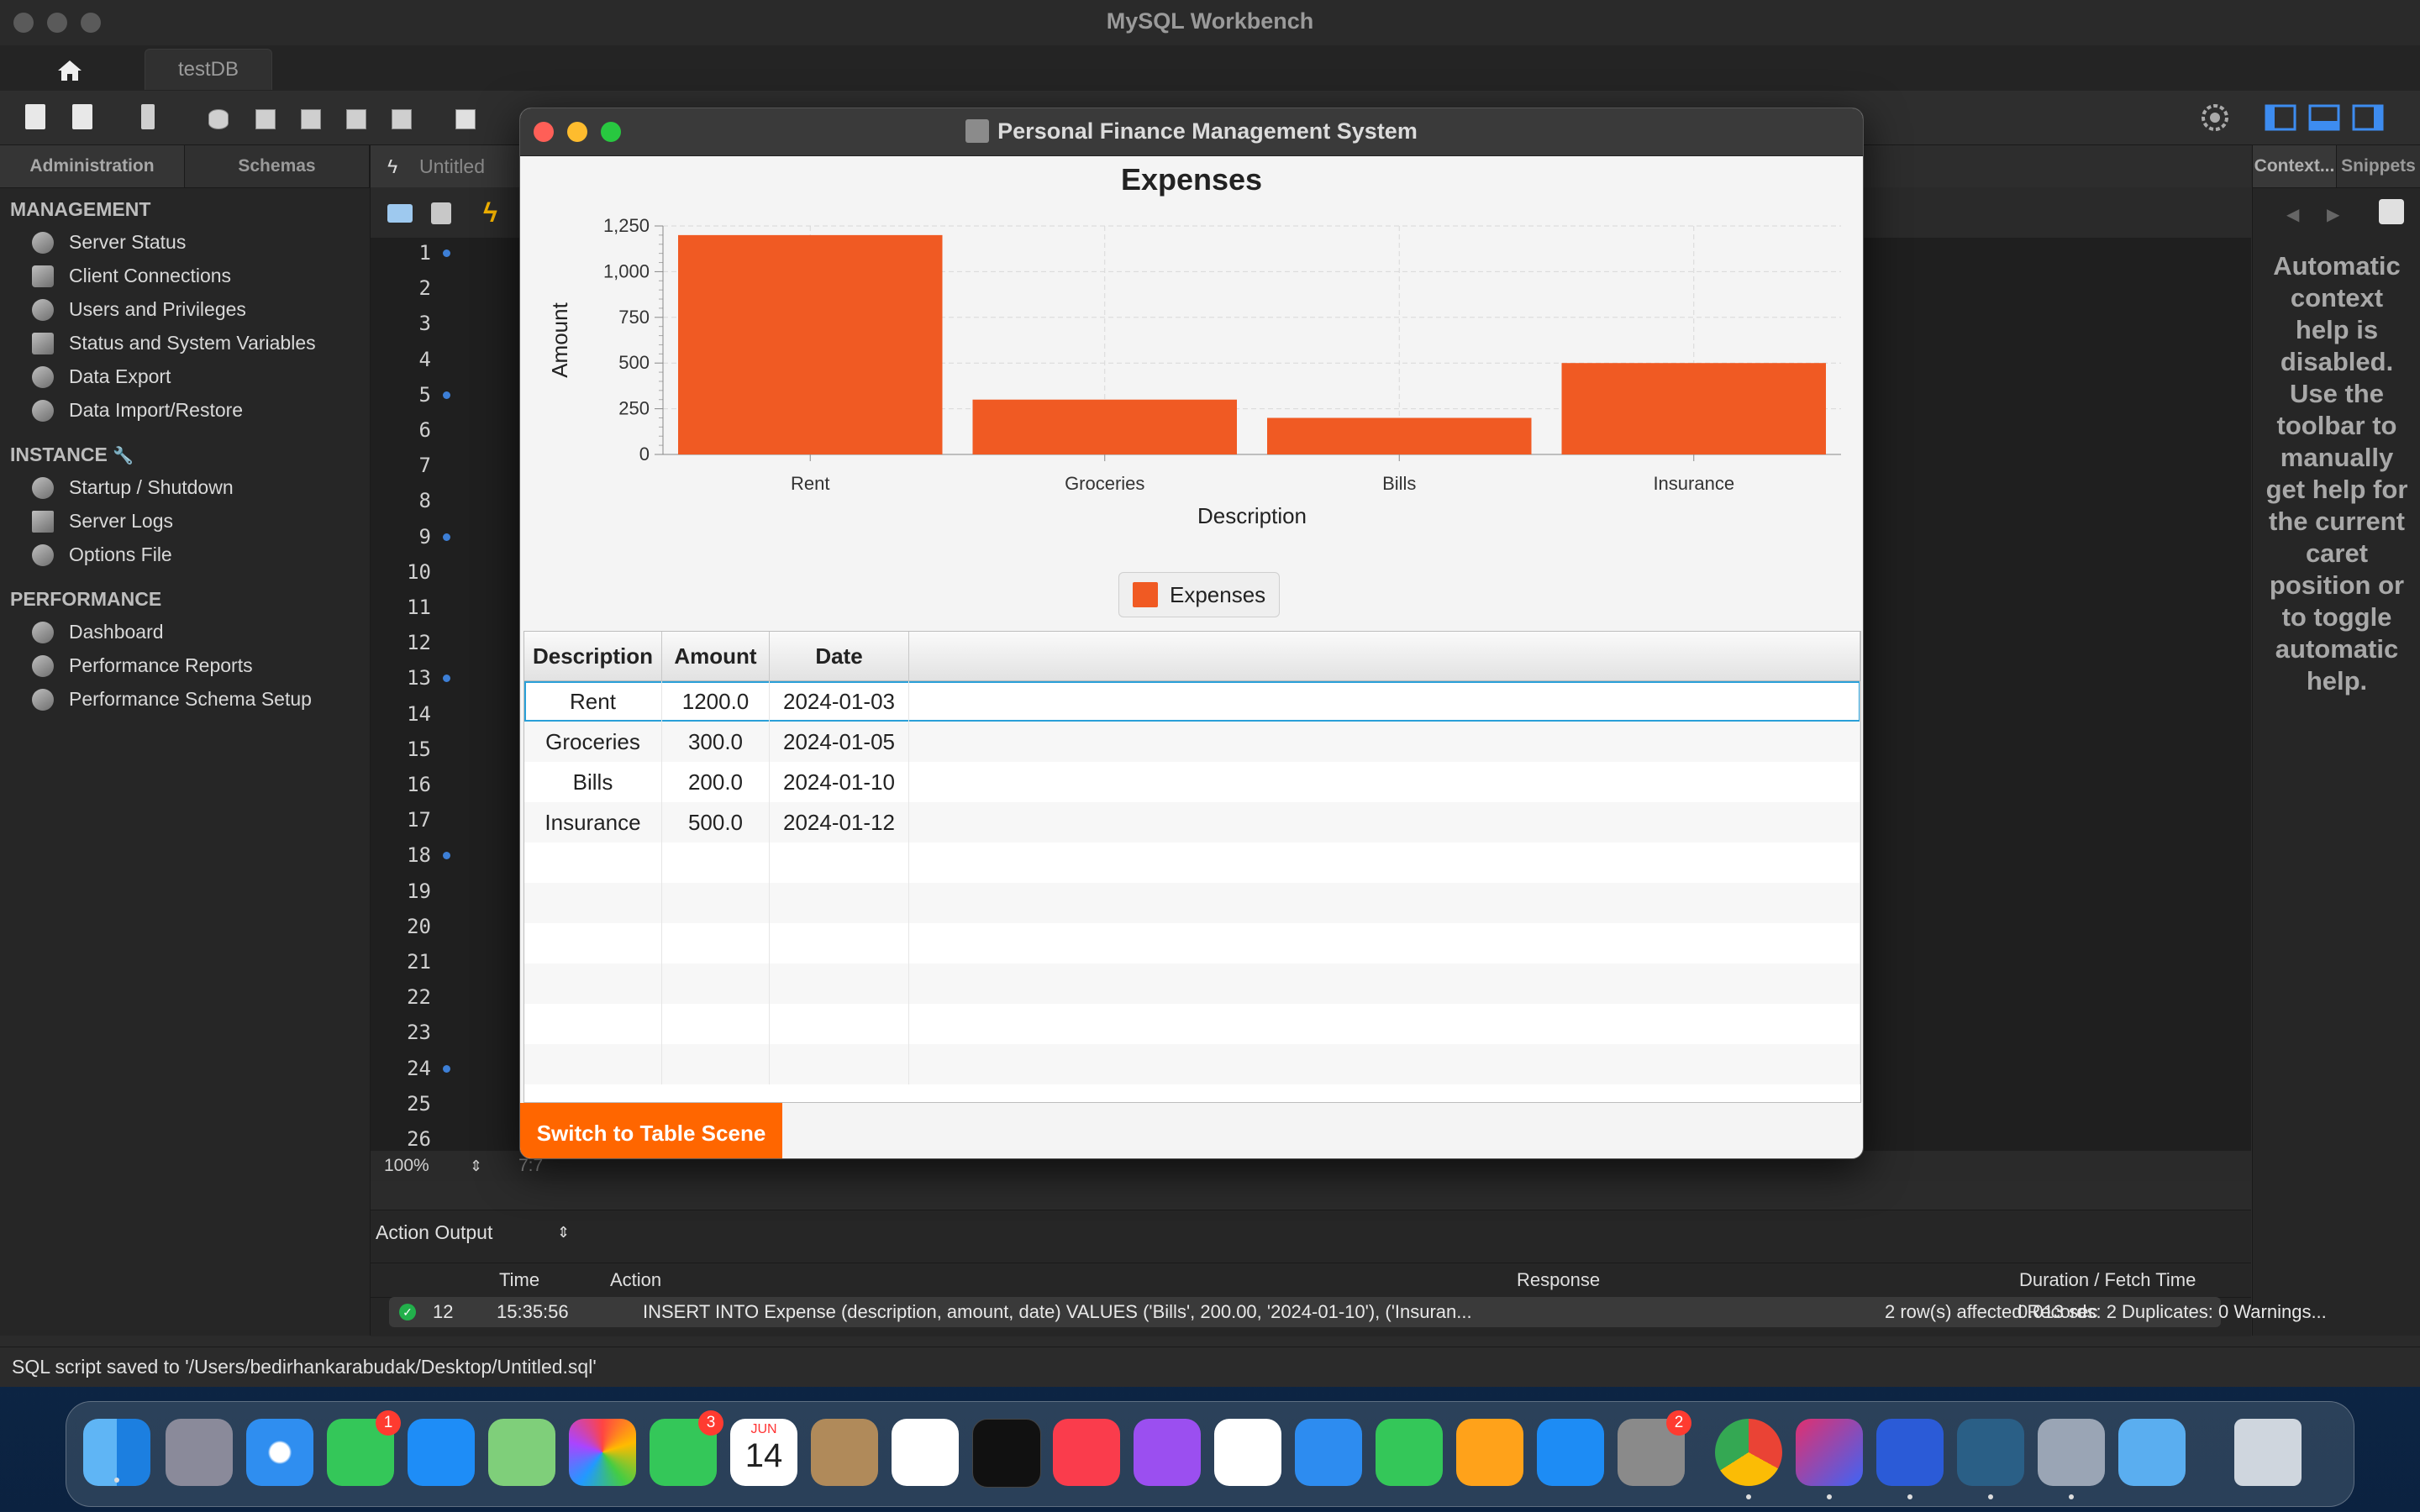 Image resolution: width=2420 pixels, height=1512 pixels. I want to click on create-procedure-icon, so click(351, 117).